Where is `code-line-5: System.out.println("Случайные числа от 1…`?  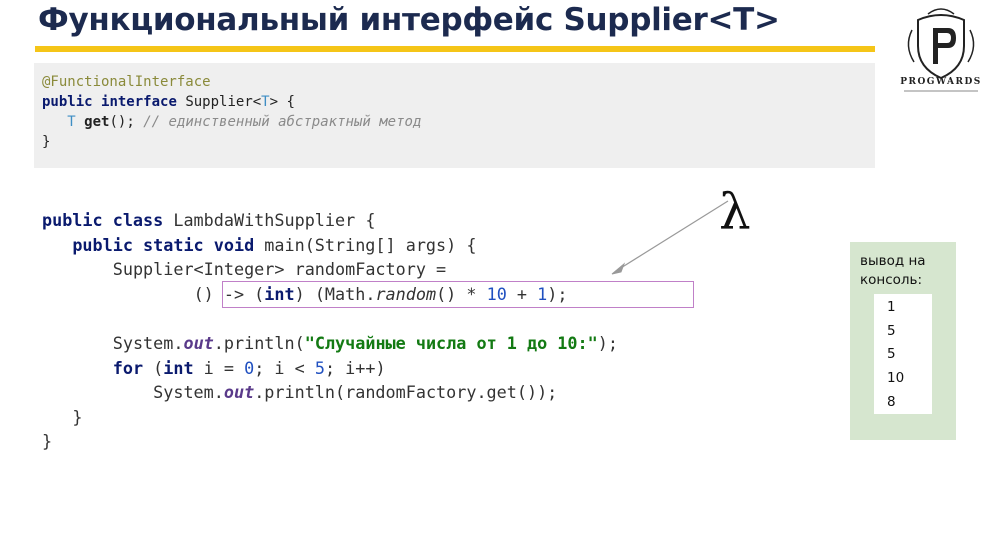
code-line-5: System.out.println("Случайные числа от 1… is located at coordinates (365, 342).